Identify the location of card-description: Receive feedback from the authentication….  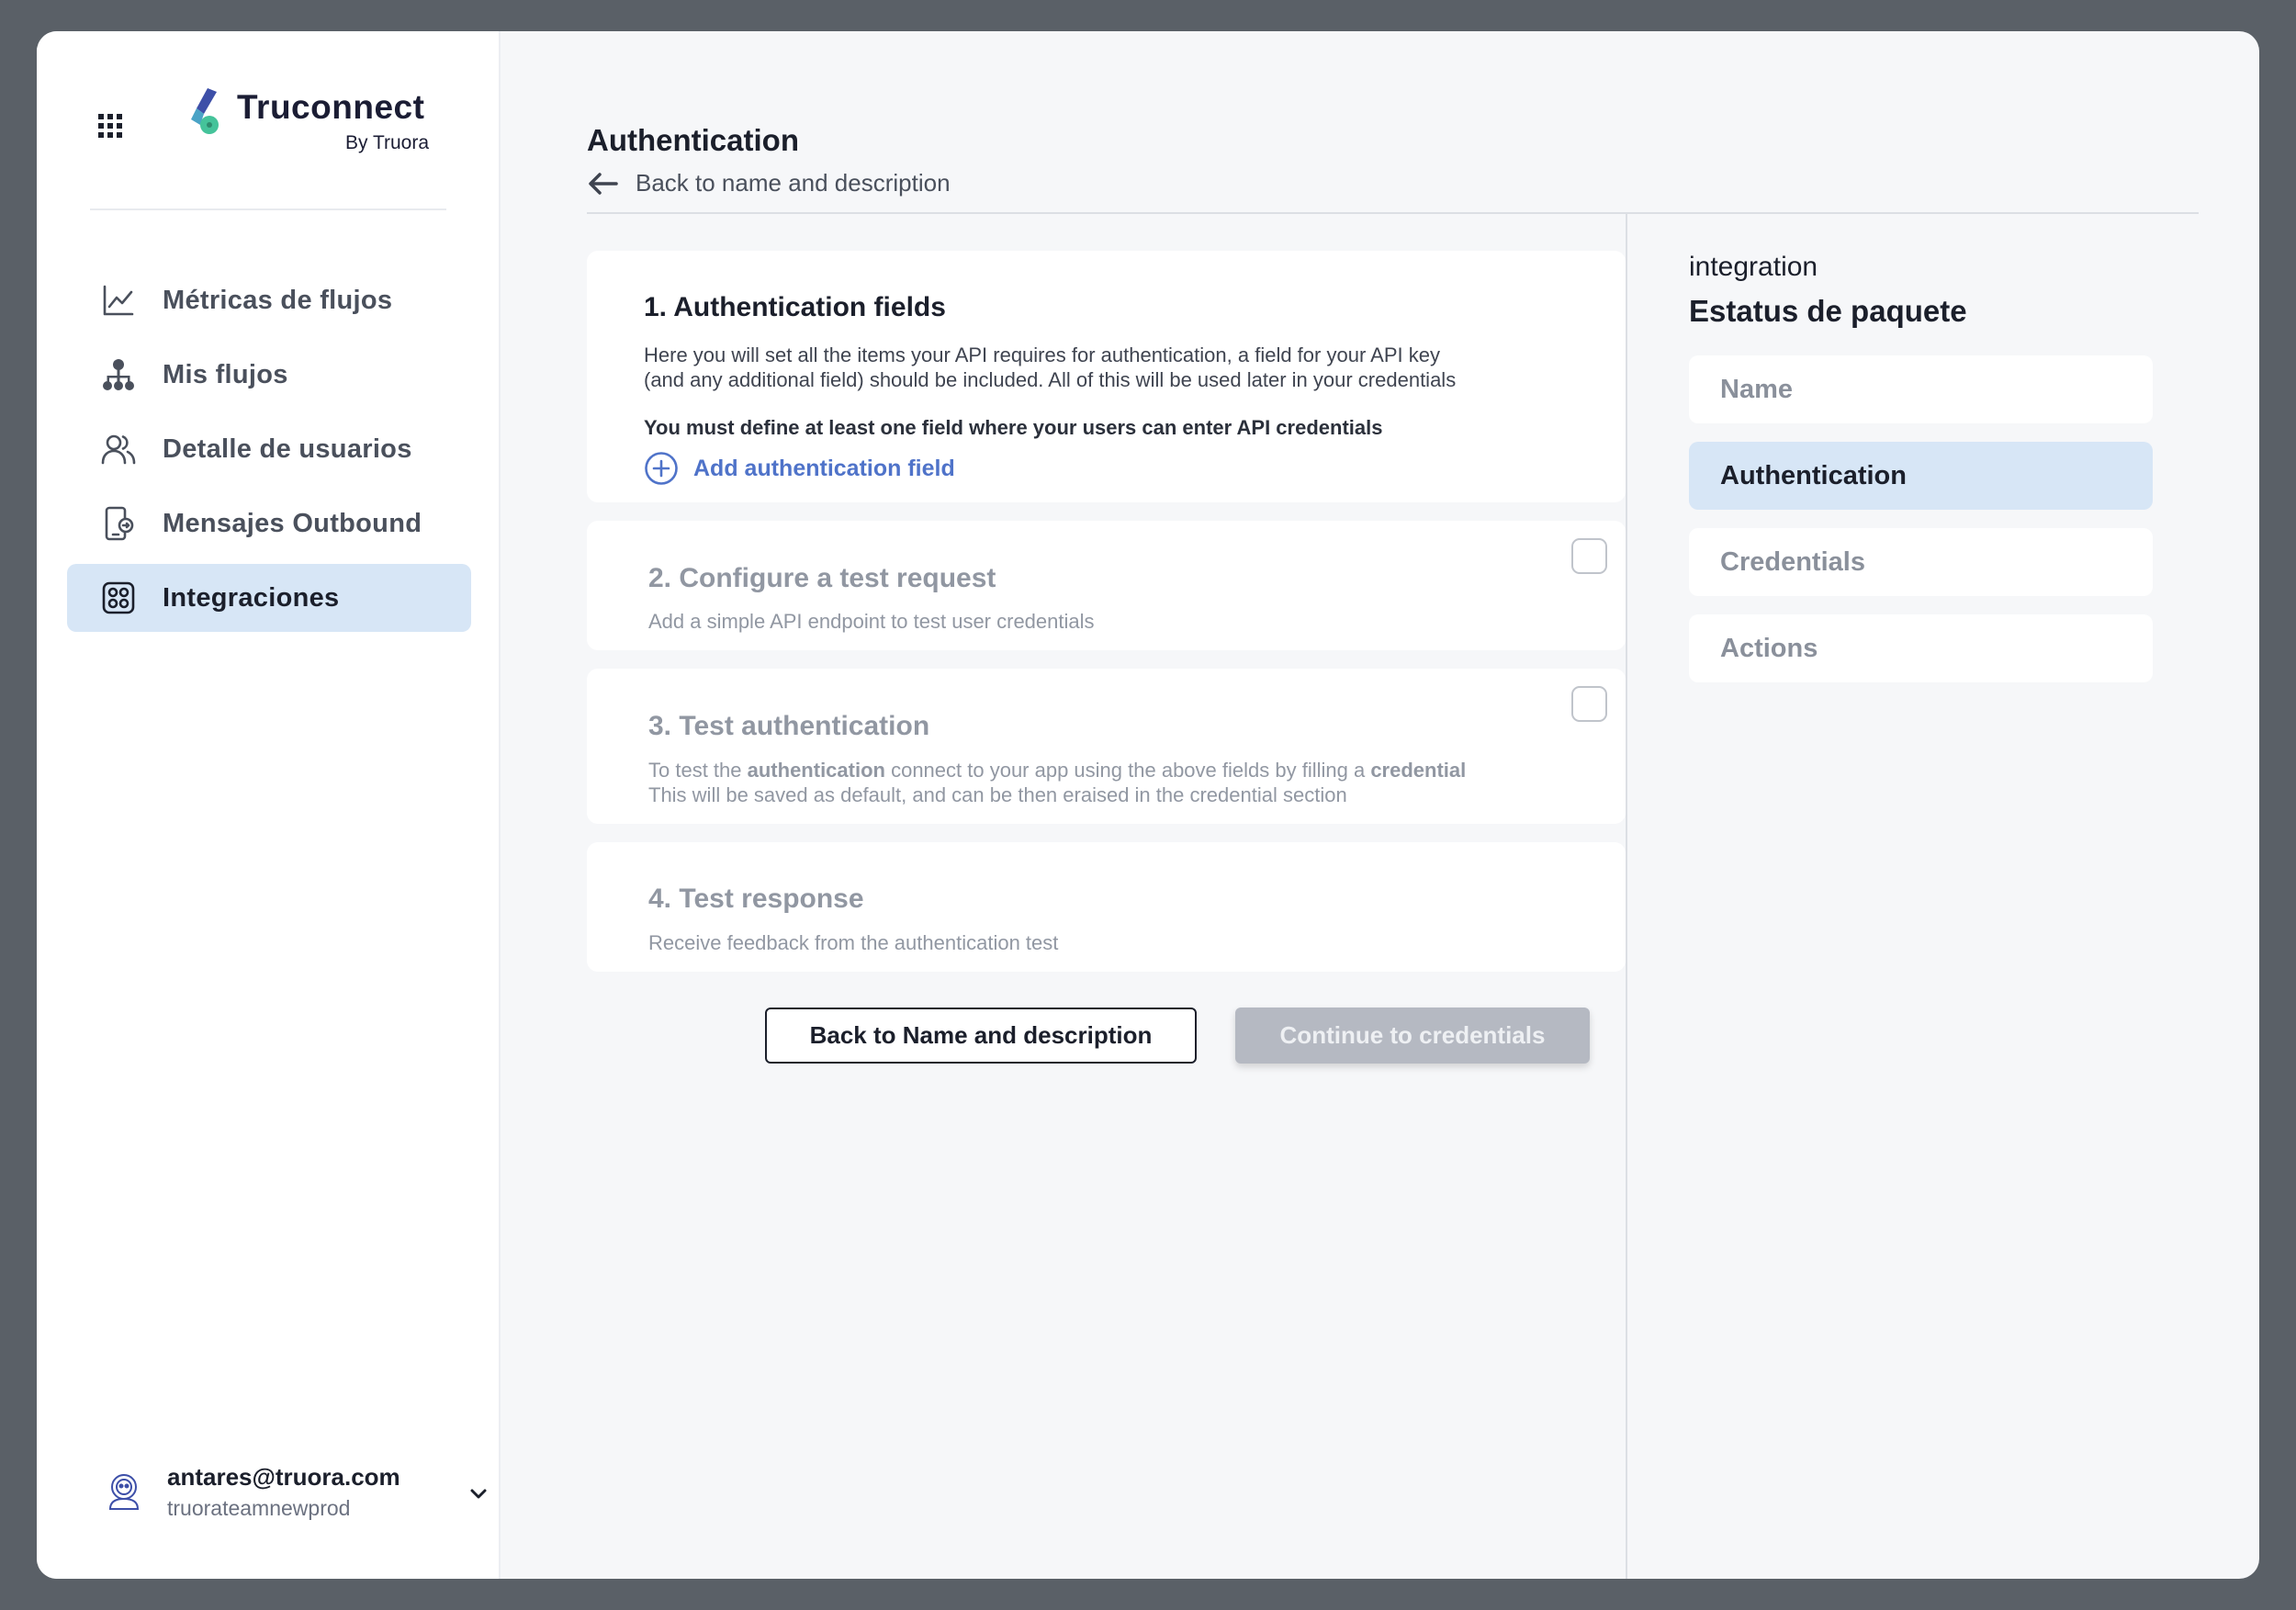
(854, 942).